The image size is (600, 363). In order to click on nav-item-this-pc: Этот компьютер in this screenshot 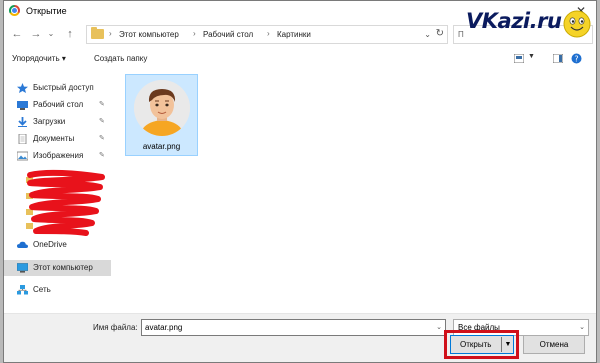, I will do `click(57, 268)`.